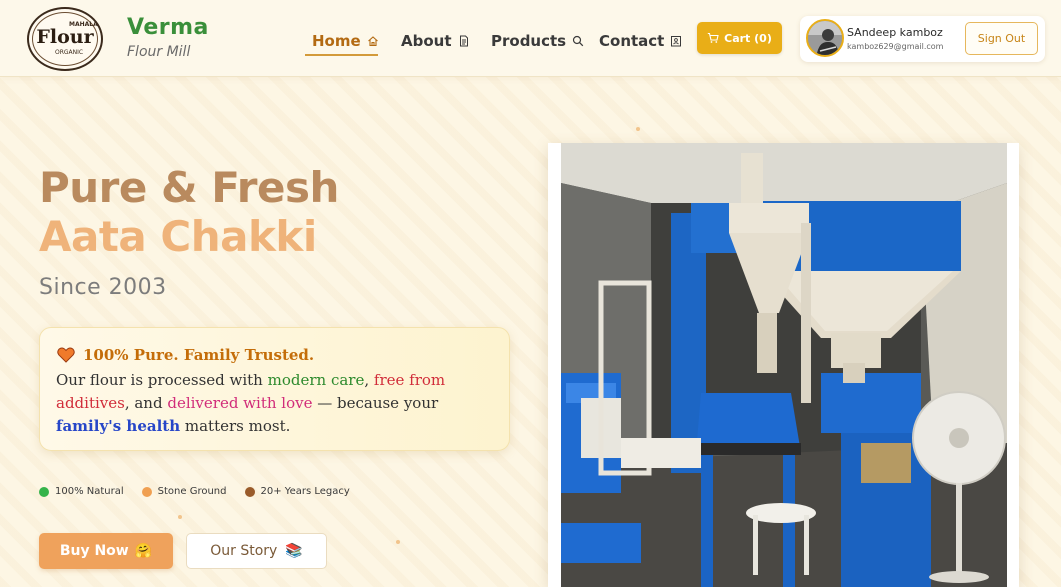  I want to click on nav-active-underline, so click(341, 55).